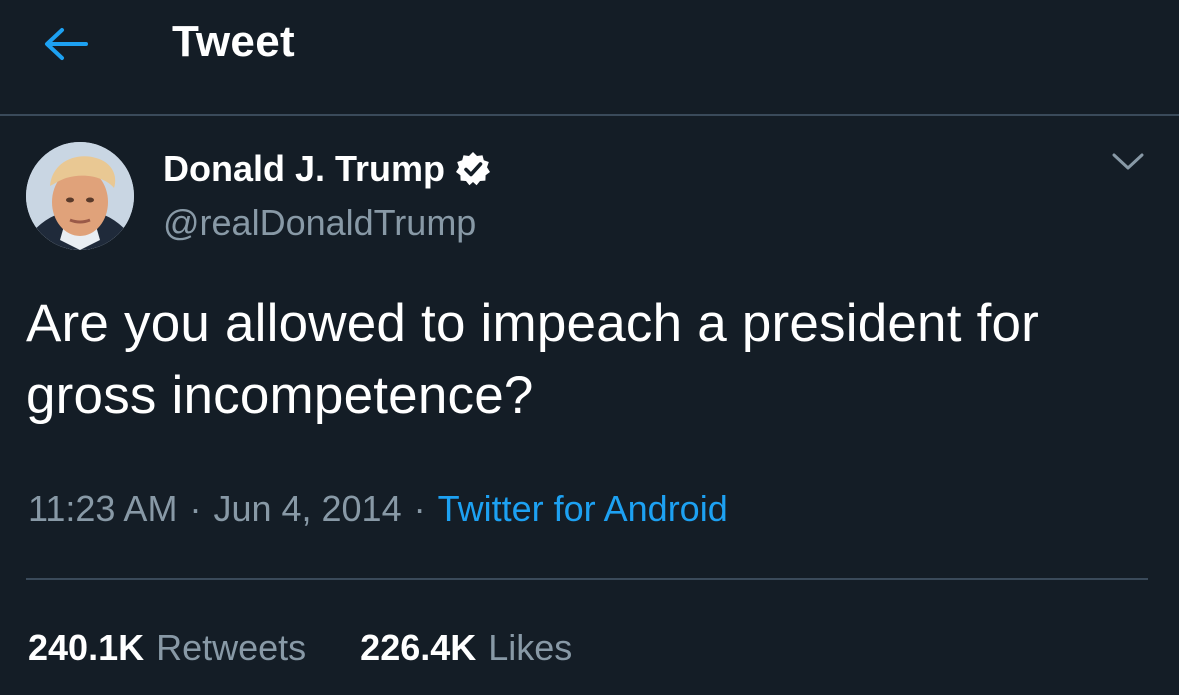 This screenshot has width=1179, height=695. Describe the element at coordinates (233, 41) in the screenshot. I see `page-title: Tweet` at that location.